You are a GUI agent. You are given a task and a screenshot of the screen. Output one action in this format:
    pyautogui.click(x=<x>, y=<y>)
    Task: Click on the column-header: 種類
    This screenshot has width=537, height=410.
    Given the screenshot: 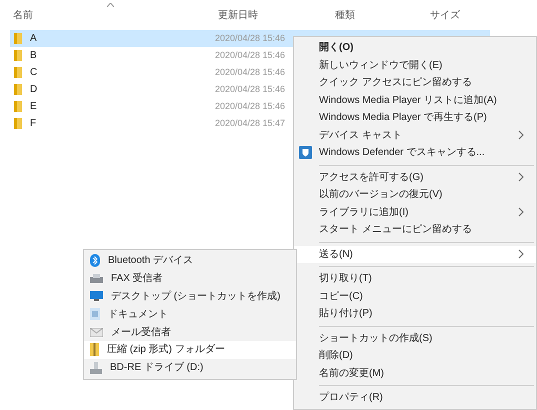 What is the action you would take?
    pyautogui.click(x=382, y=15)
    